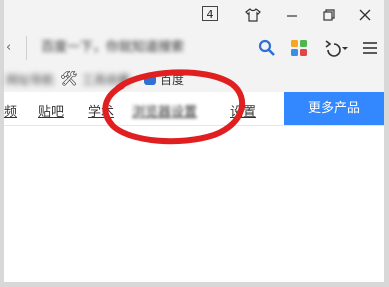 The height and width of the screenshot is (287, 389). I want to click on shirt-icon, so click(253, 15).